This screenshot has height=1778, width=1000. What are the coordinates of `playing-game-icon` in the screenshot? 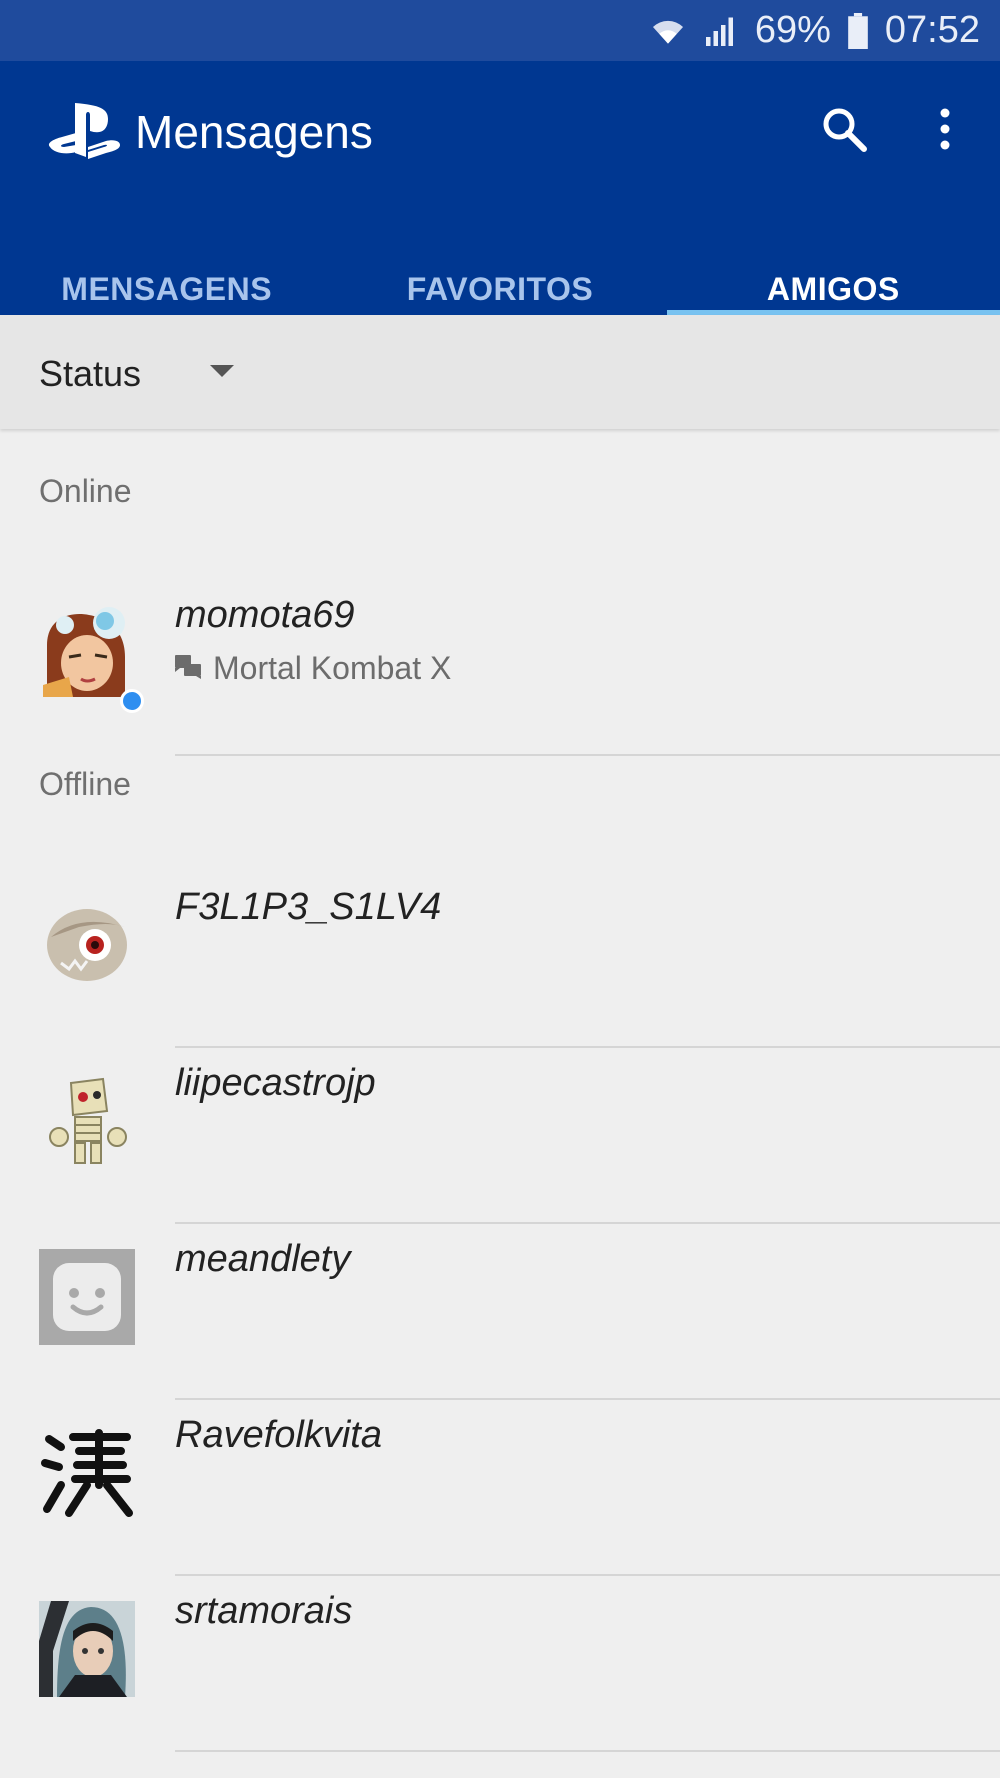 It's located at (188, 668).